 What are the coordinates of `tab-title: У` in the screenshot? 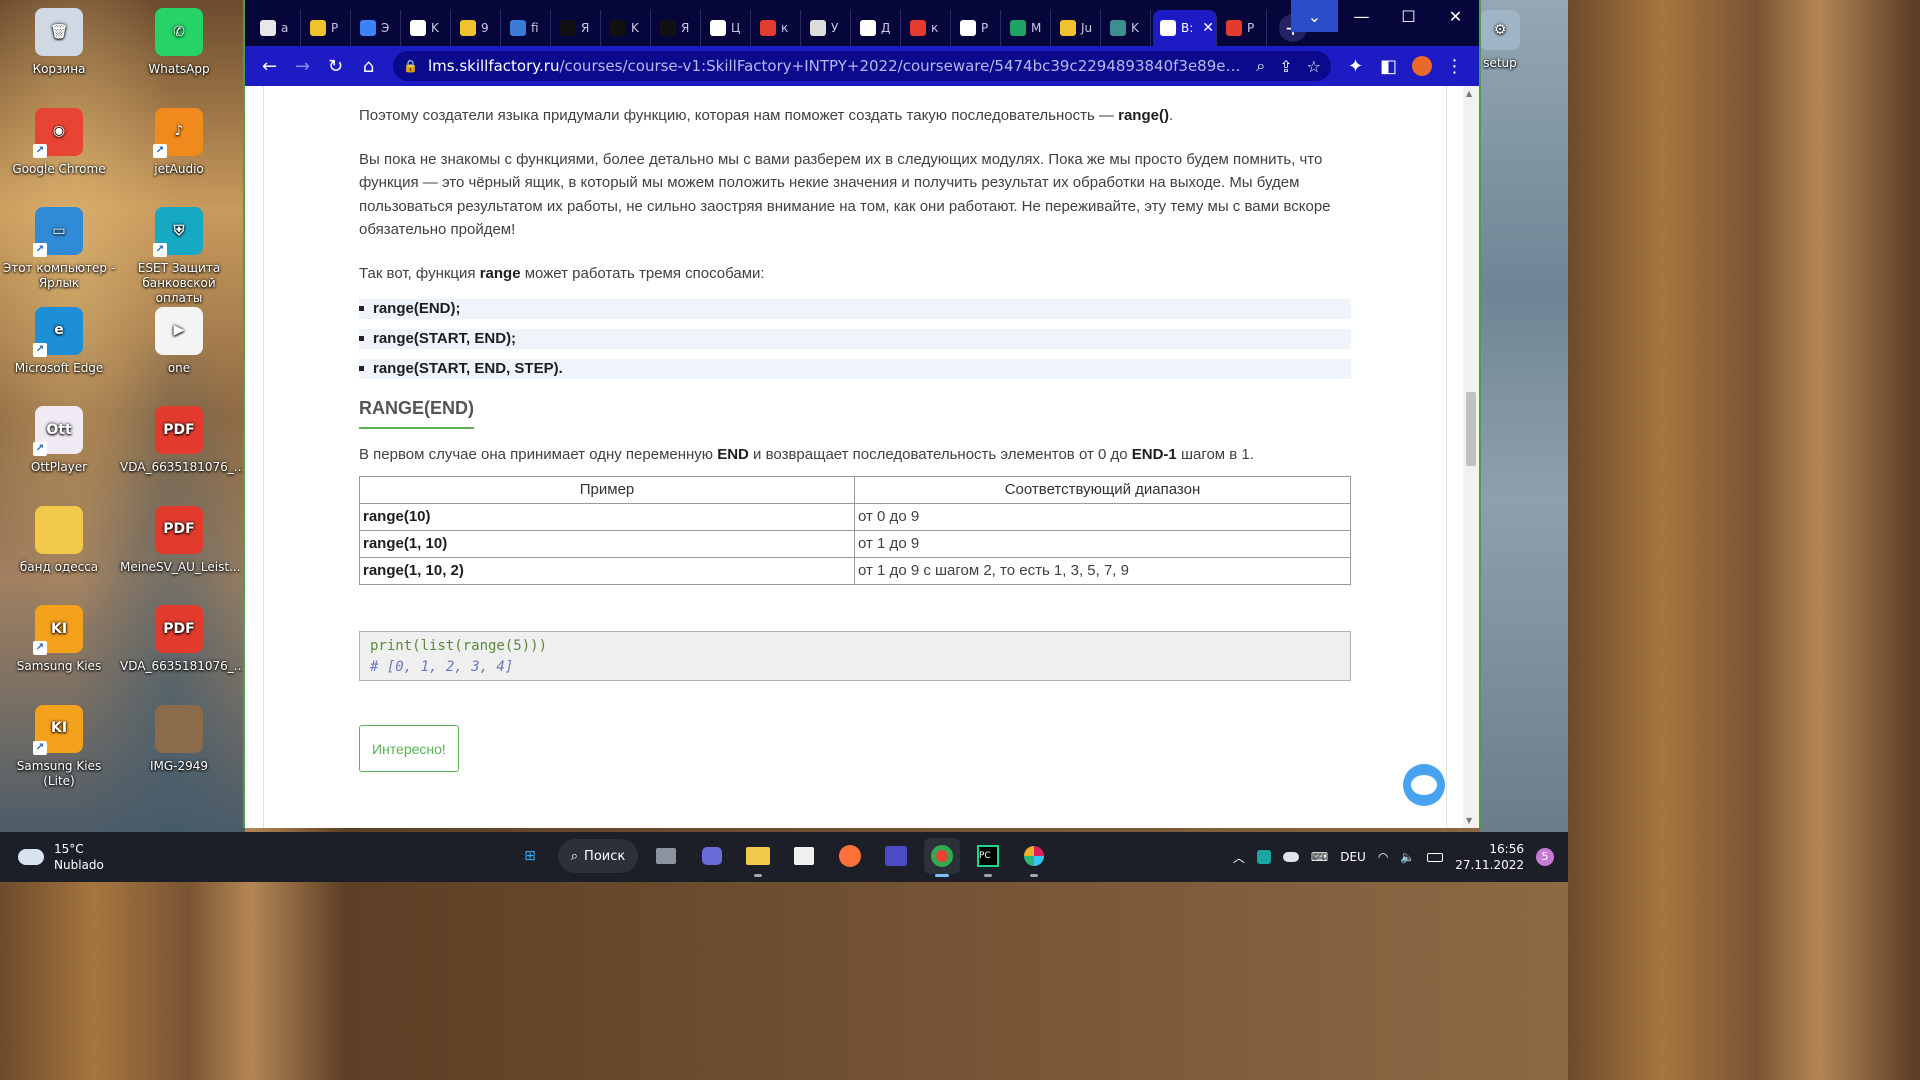 It's located at (835, 28).